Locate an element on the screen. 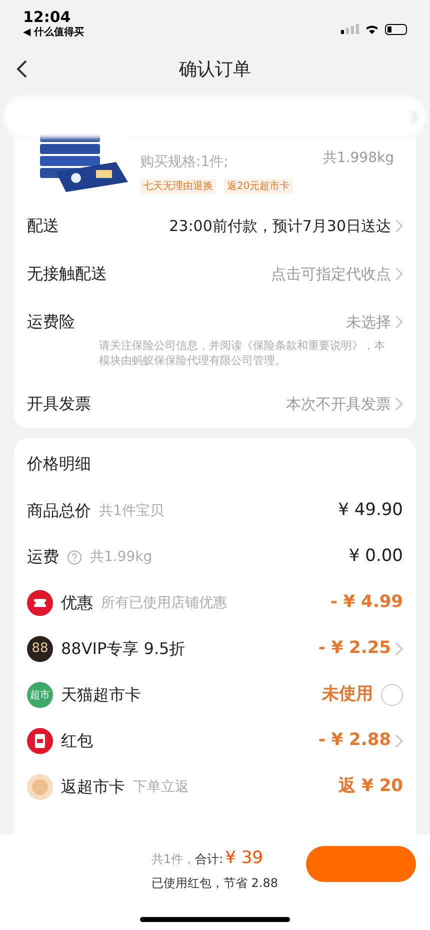 This screenshot has width=430, height=930. product-weight: 共1.998kg is located at coordinates (358, 158).